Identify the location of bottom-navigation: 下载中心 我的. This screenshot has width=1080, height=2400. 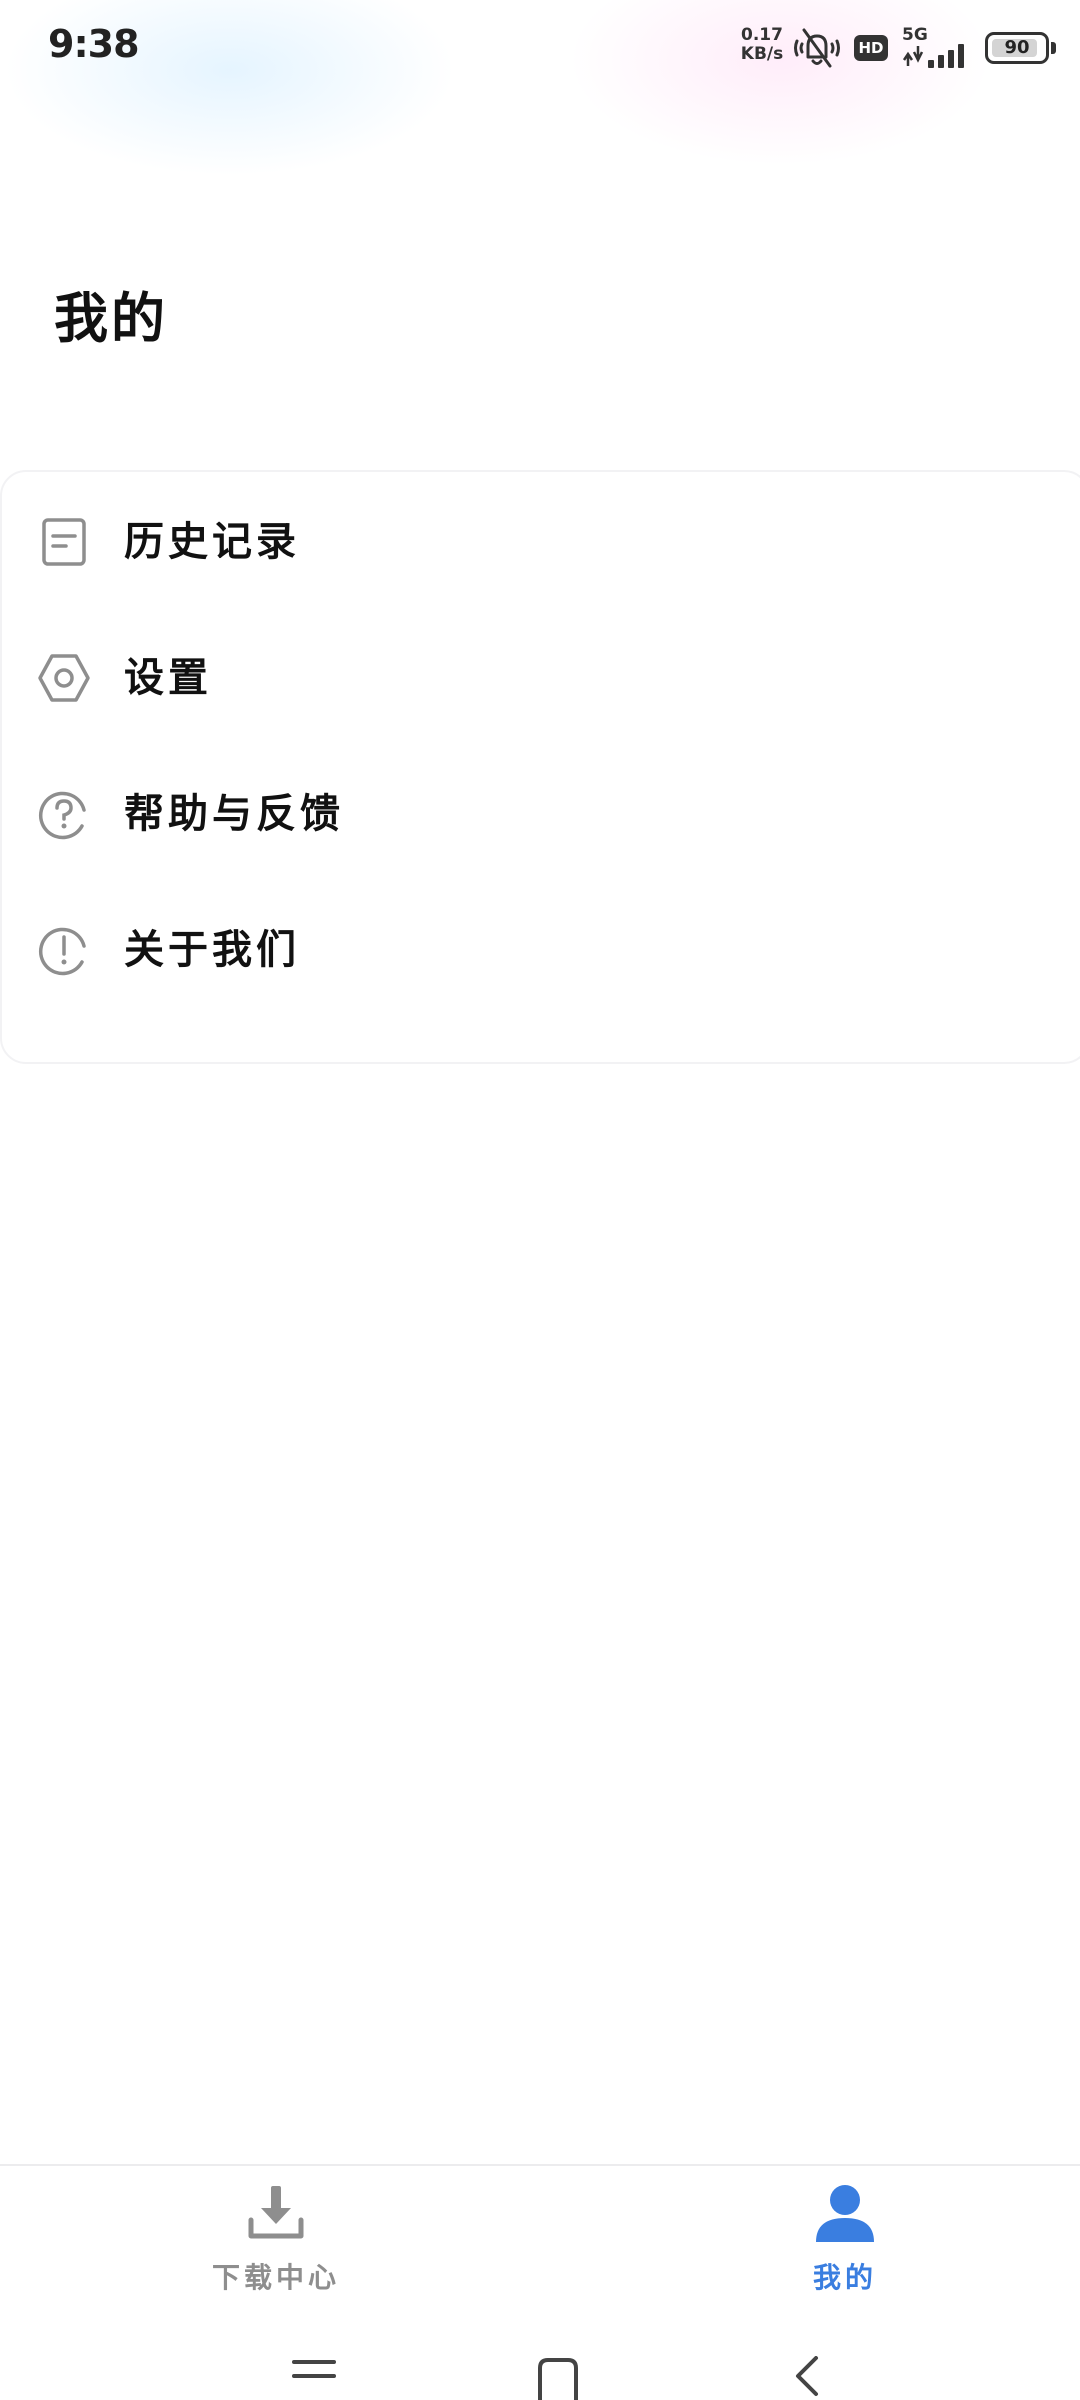
(540, 2229).